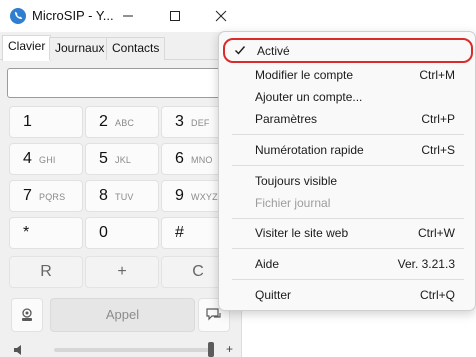 Image resolution: width=476 pixels, height=357 pixels. Describe the element at coordinates (204, 197) in the screenshot. I see `key-letters: WXYZ` at that location.